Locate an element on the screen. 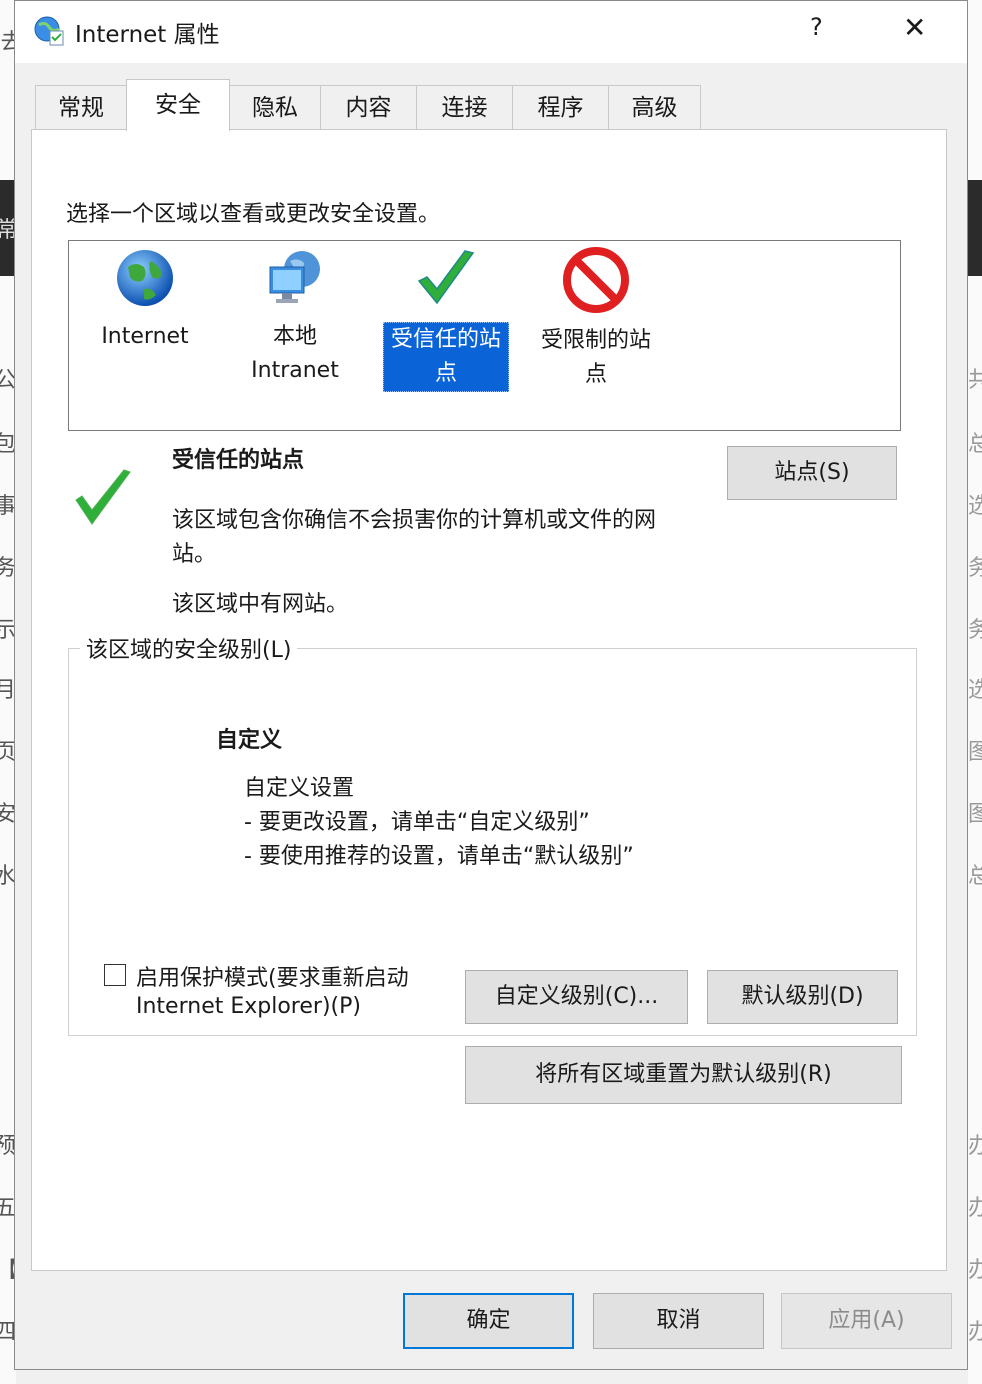 The width and height of the screenshot is (982, 1384). tab-advanced: 高级 is located at coordinates (654, 107).